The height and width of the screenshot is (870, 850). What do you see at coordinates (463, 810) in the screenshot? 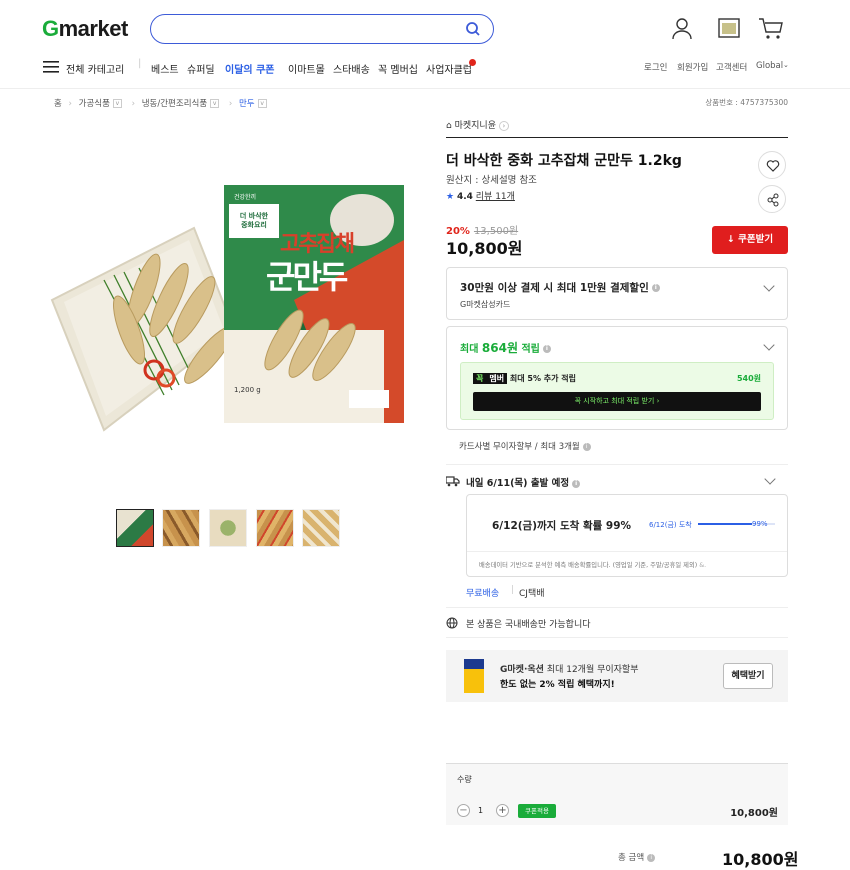
I see `qty-minus-button: −` at bounding box center [463, 810].